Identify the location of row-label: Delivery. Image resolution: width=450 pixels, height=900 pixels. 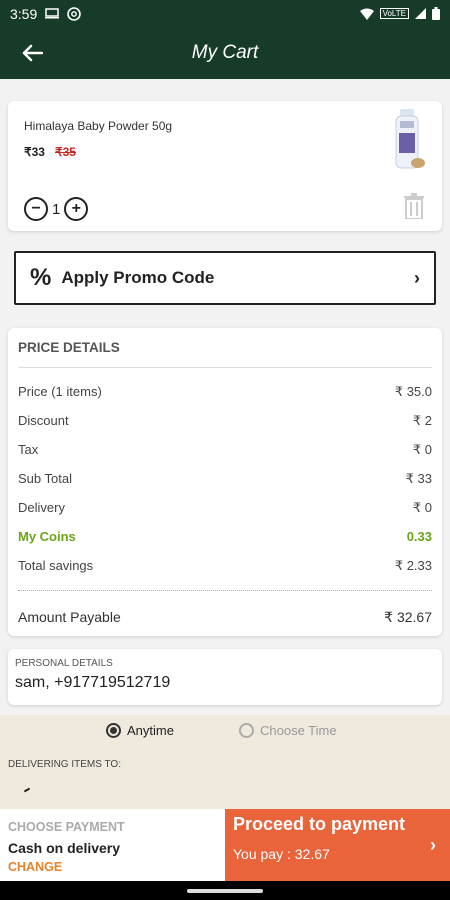
(41, 507).